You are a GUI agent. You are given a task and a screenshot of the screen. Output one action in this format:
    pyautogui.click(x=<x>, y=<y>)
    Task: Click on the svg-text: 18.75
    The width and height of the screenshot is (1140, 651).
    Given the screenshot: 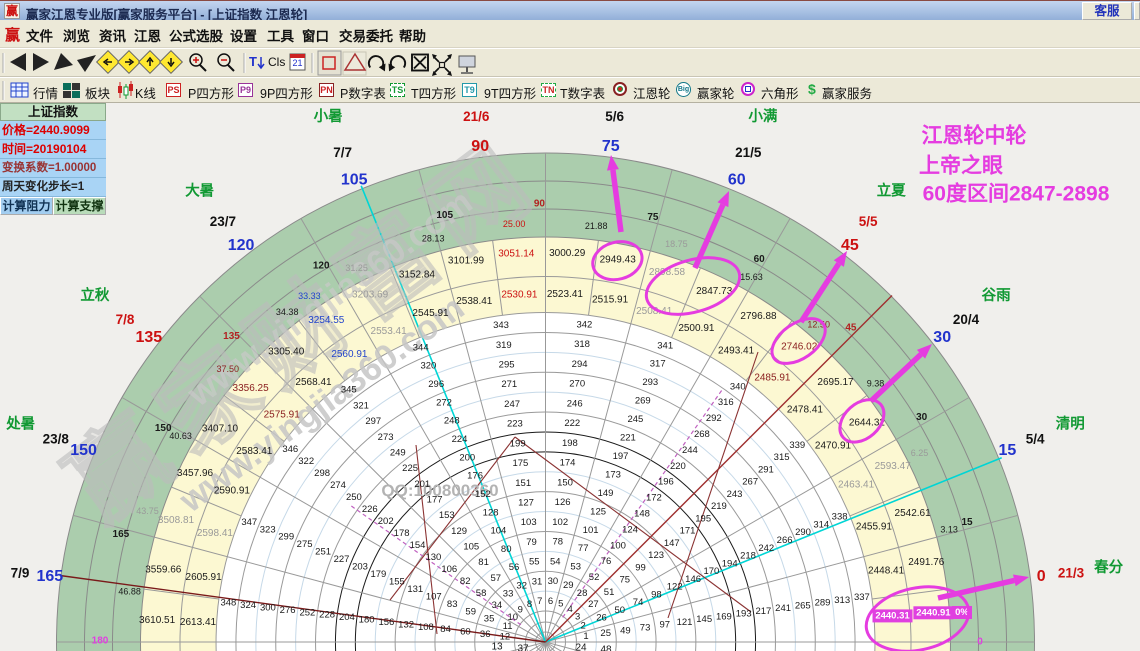 What is the action you would take?
    pyautogui.click(x=676, y=244)
    